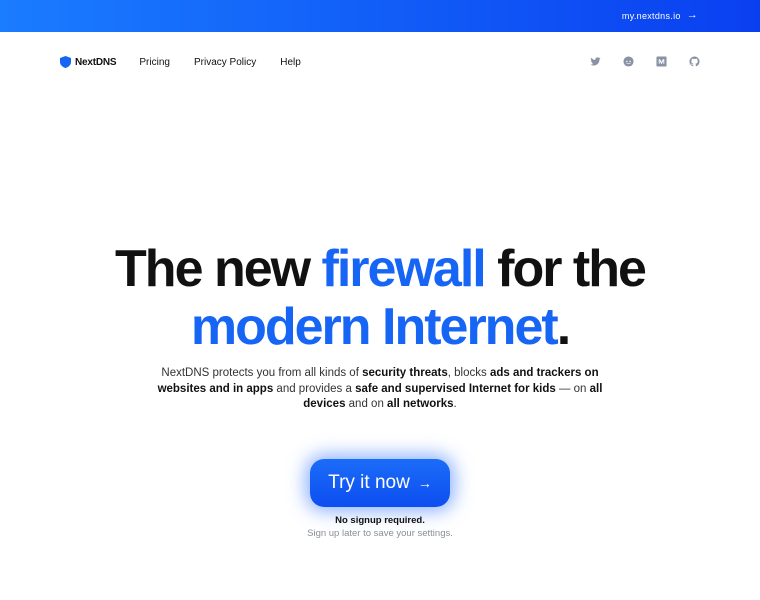 The image size is (760, 600). Describe the element at coordinates (314, 388) in the screenshot. I see `desc-text: and provides a` at that location.